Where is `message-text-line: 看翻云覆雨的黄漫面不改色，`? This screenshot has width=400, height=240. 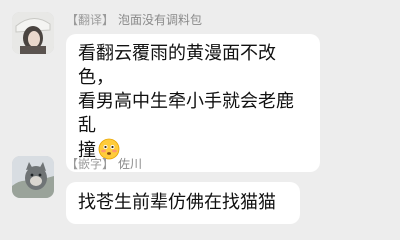
message-text-line: 看翻云覆雨的黄漫面不改色， is located at coordinates (177, 65).